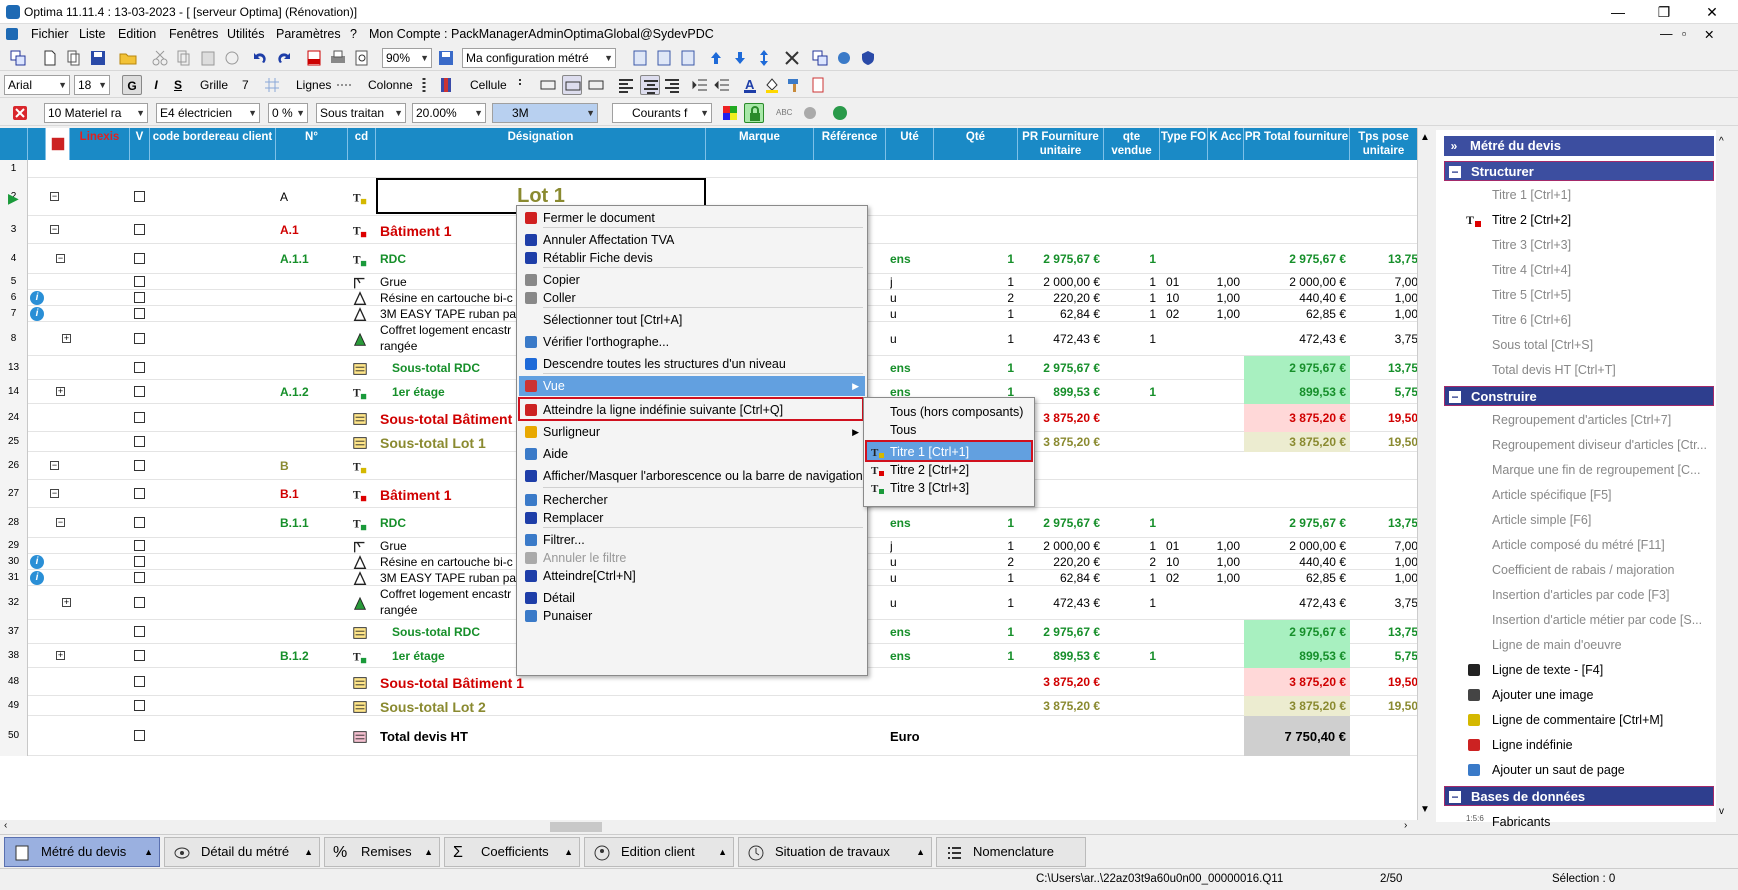  What do you see at coordinates (545, 113) in the screenshot?
I see `brand-select: 3M ▼` at bounding box center [545, 113].